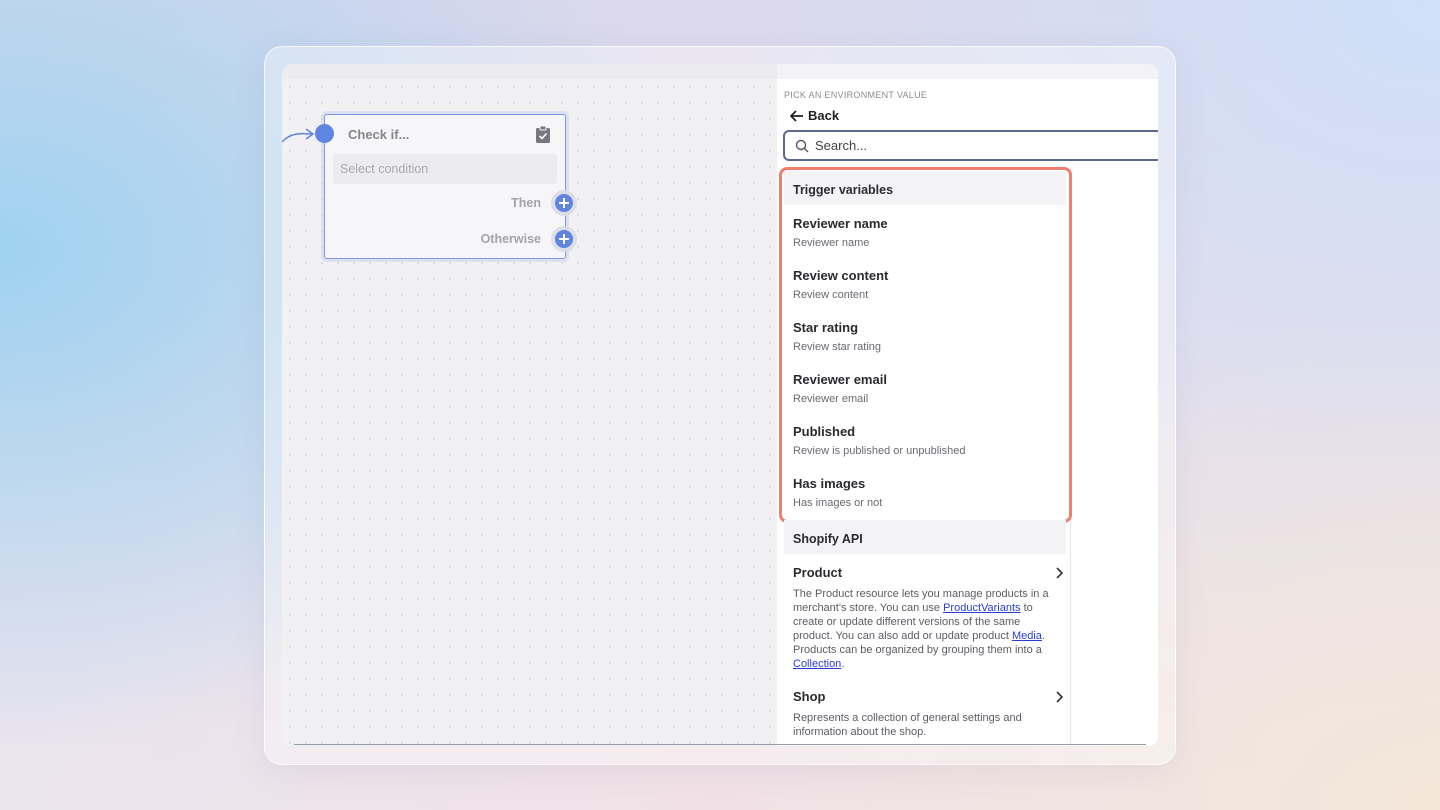 This screenshot has width=1440, height=810. Describe the element at coordinates (543, 134) in the screenshot. I see `clipboard-check-icon` at that location.